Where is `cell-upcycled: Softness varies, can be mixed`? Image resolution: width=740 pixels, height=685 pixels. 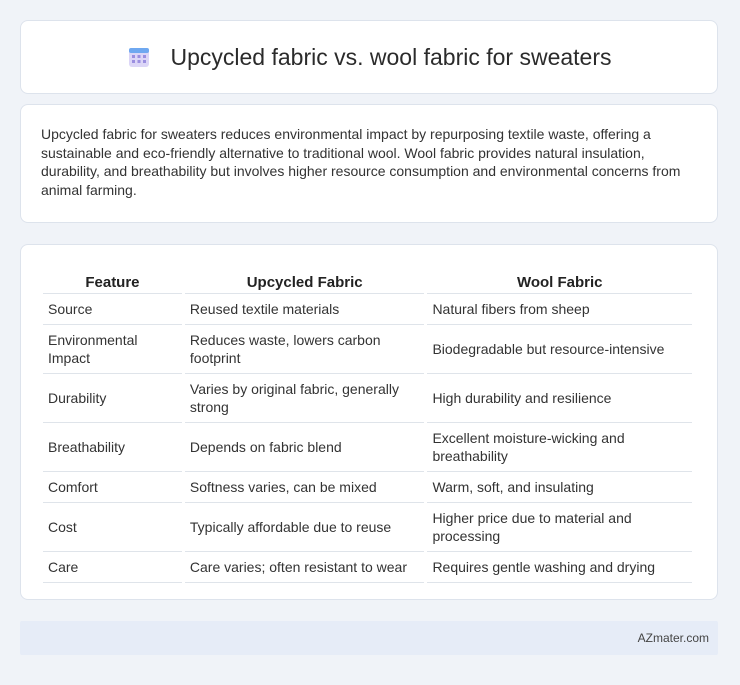 cell-upcycled: Softness varies, can be mixed is located at coordinates (304, 487).